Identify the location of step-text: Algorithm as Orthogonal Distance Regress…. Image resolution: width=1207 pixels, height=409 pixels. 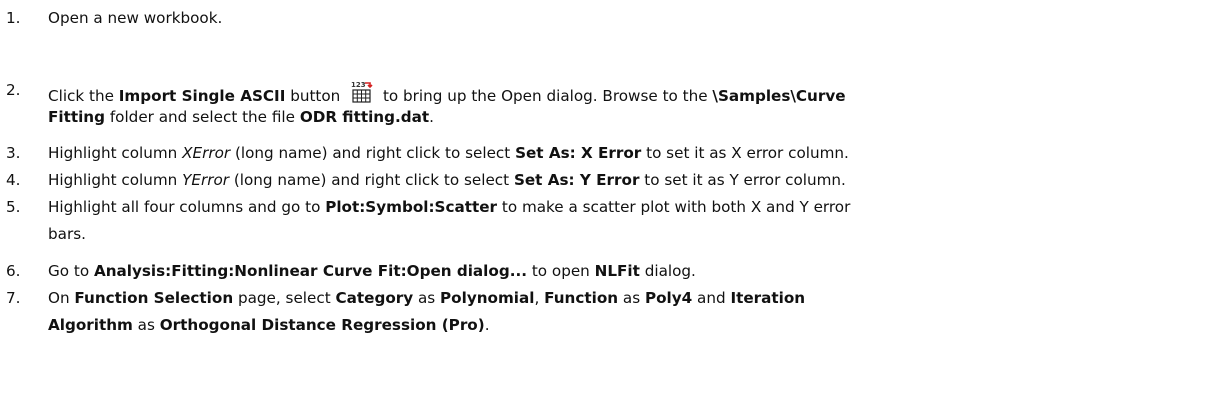
(269, 325).